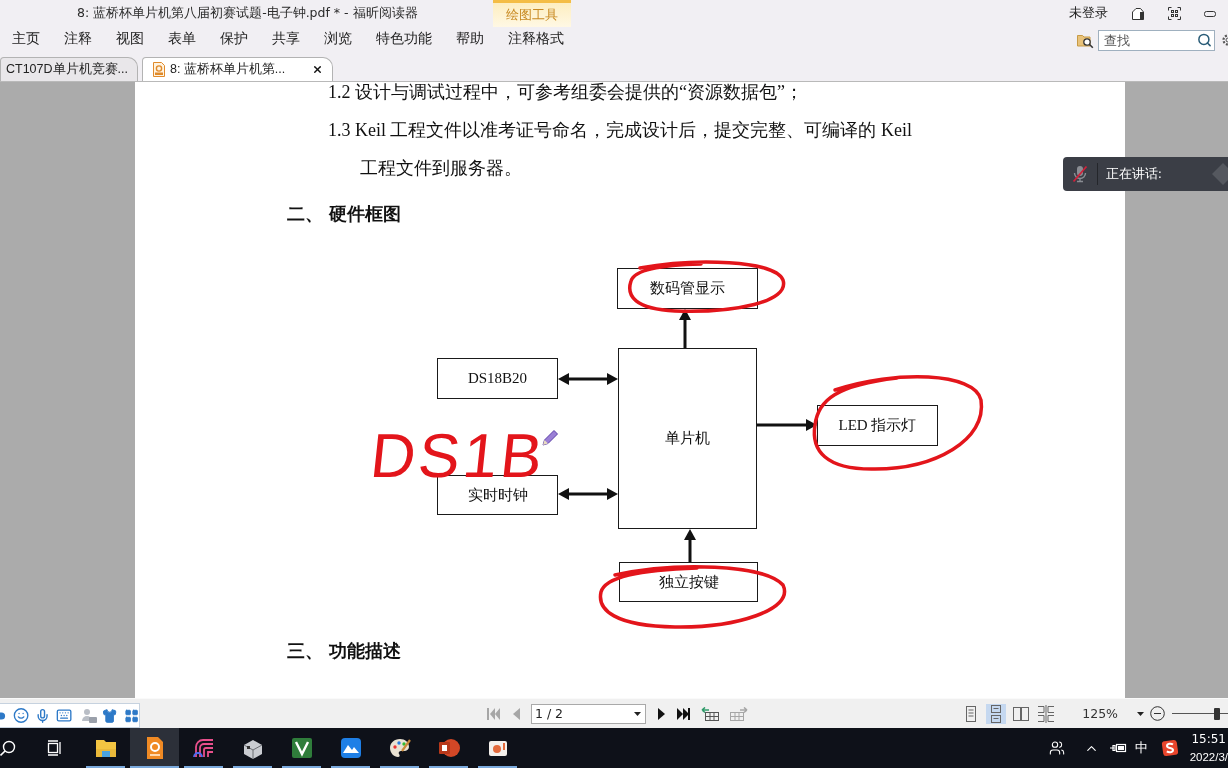 This screenshot has height=768, width=1228. I want to click on menu-item: 保护, so click(234, 40).